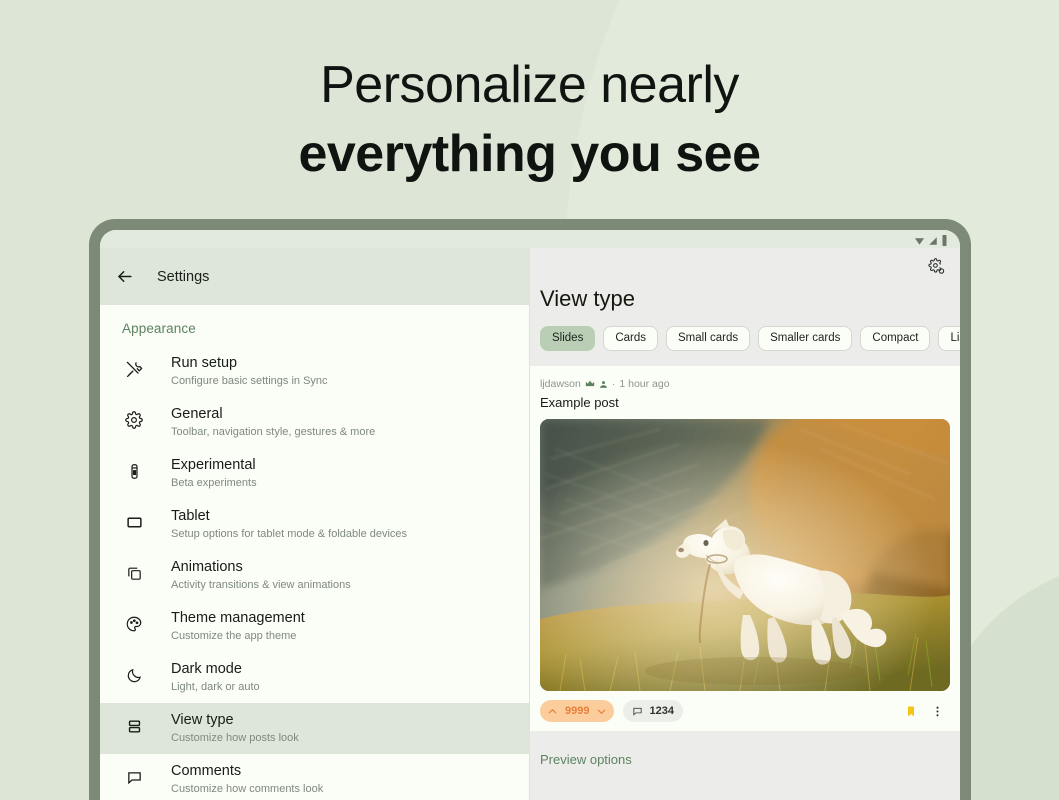 This screenshot has height=800, width=1059. I want to click on sidebar-item-title: Animations, so click(207, 567).